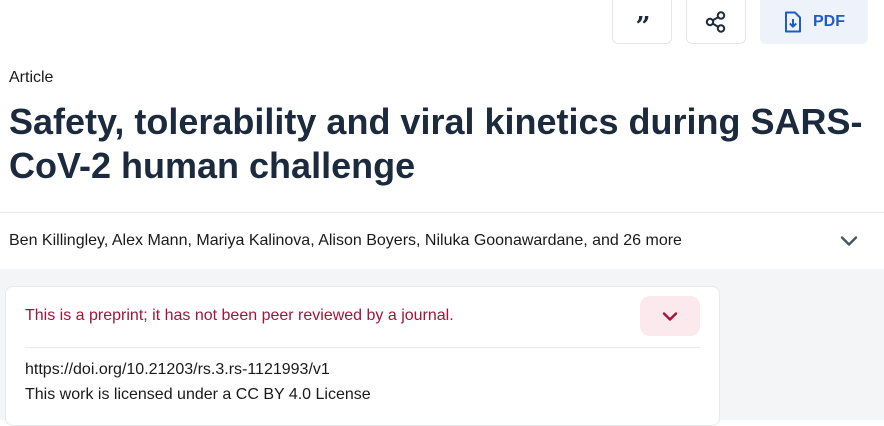  I want to click on notice-expand-button, so click(670, 316).